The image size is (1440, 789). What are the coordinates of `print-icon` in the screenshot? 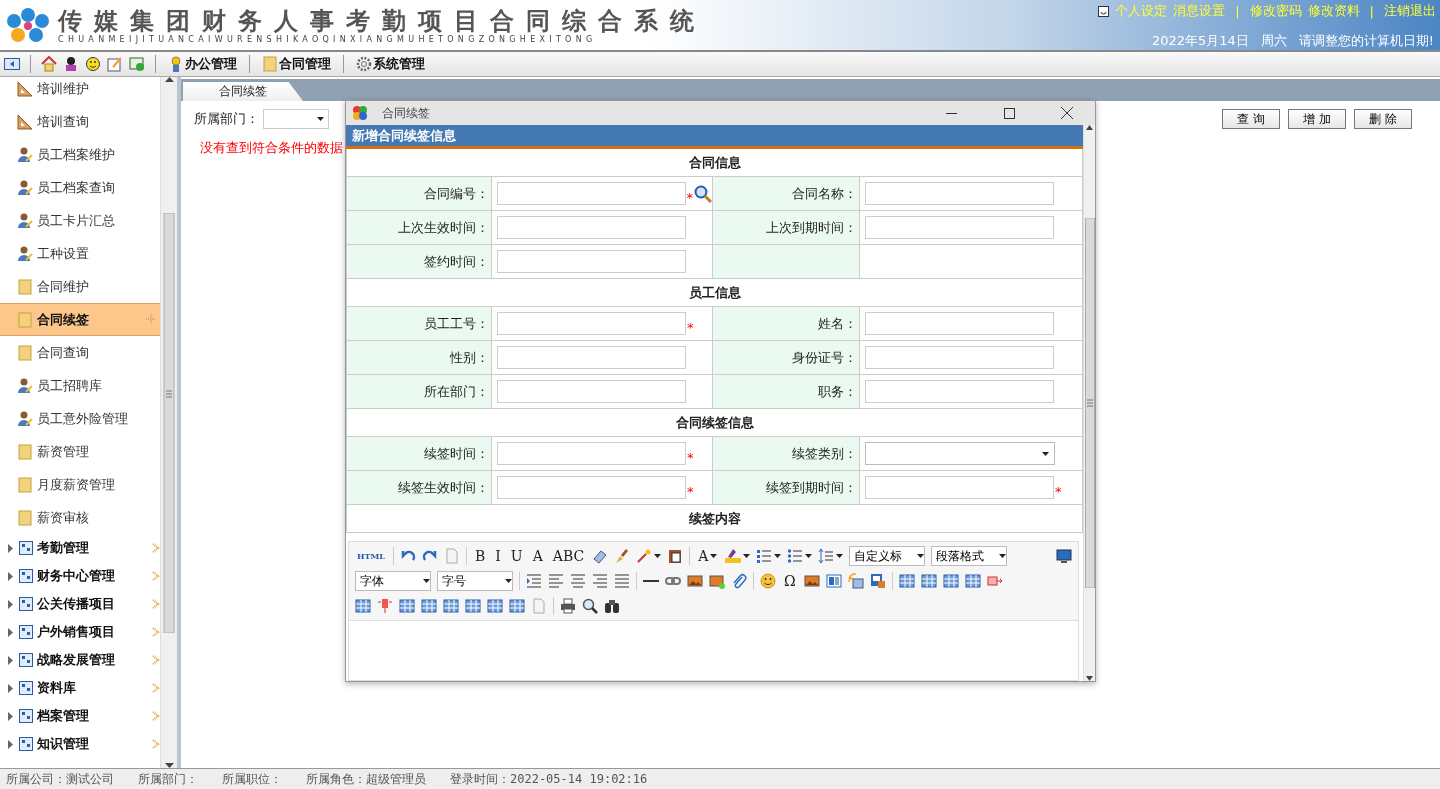 It's located at (568, 606).